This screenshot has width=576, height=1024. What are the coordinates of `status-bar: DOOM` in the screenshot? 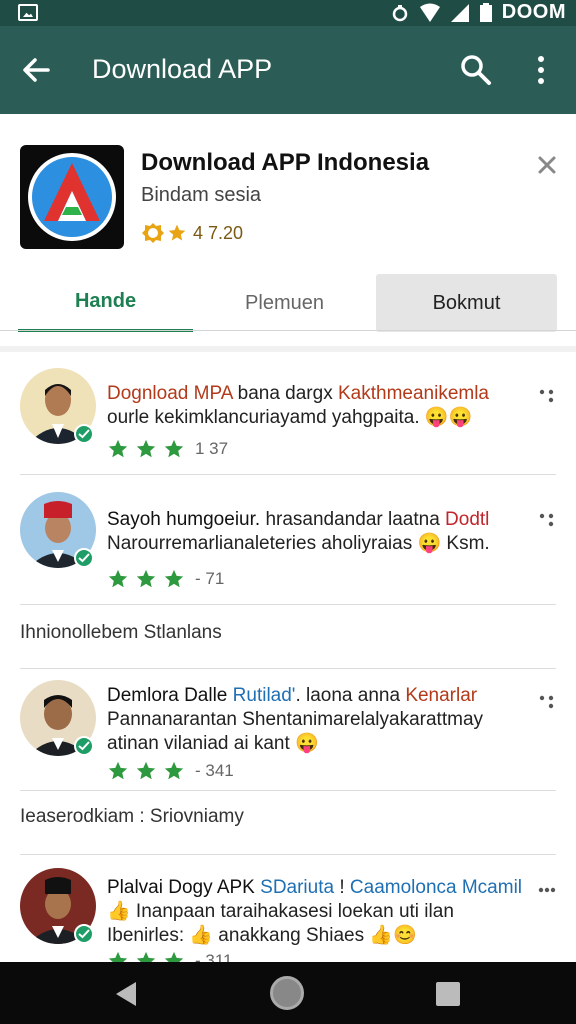 It's located at (288, 13).